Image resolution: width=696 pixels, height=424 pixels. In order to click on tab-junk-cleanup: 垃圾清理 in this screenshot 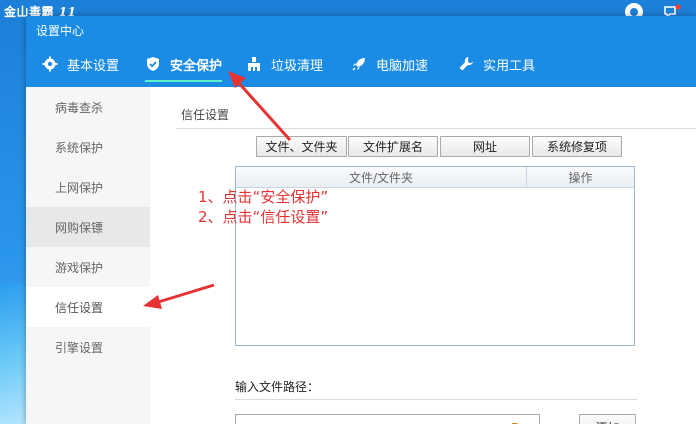, I will do `click(284, 64)`.